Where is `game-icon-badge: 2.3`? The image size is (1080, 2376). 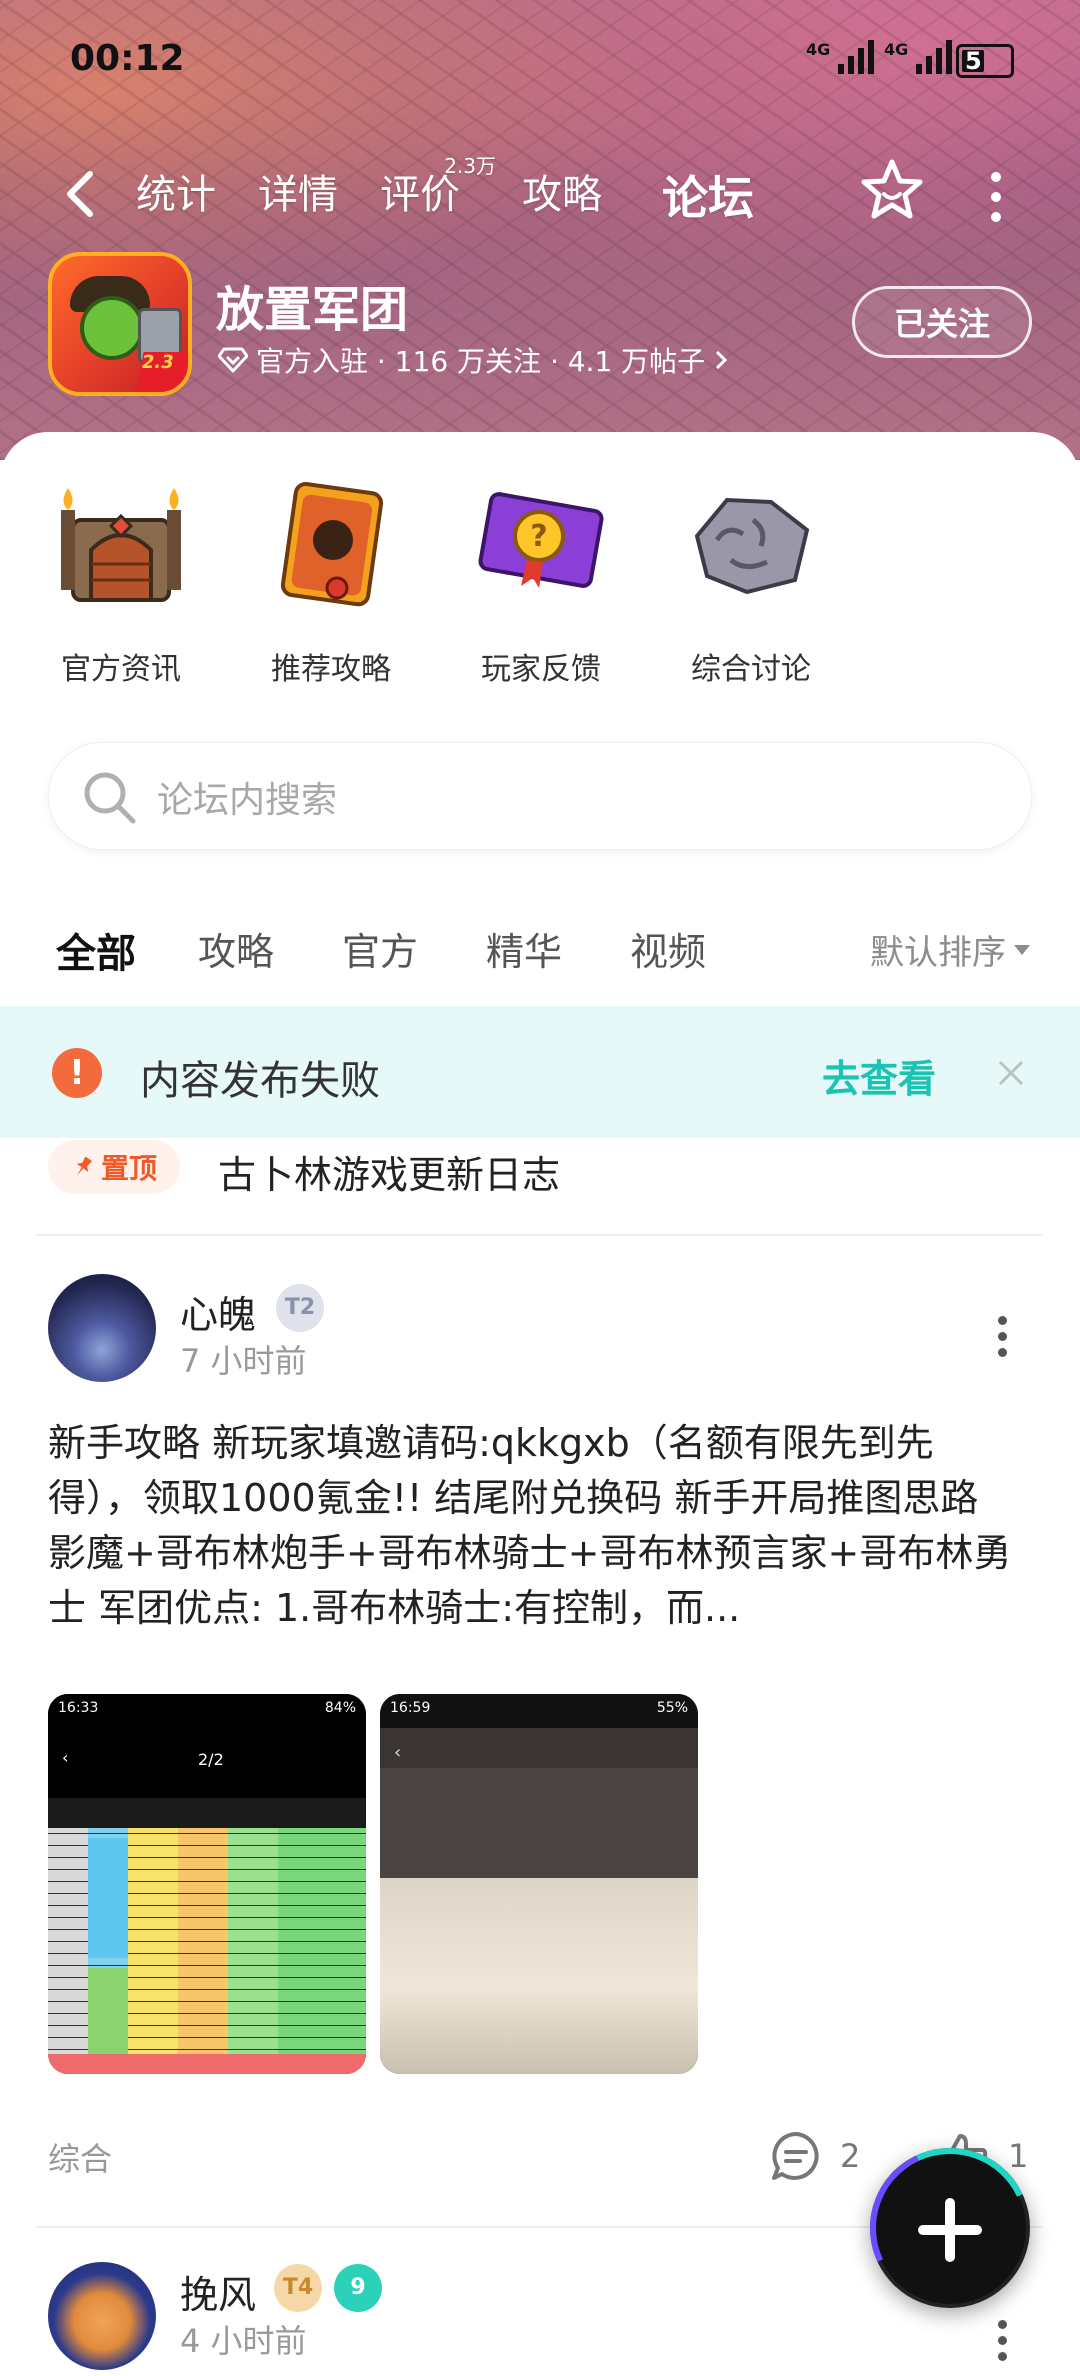
game-icon-badge: 2.3 is located at coordinates (162, 372).